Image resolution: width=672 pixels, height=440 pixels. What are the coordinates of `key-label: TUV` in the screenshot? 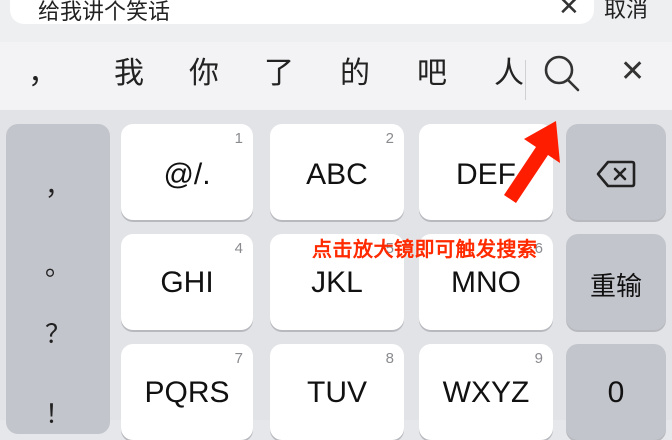 It's located at (337, 392).